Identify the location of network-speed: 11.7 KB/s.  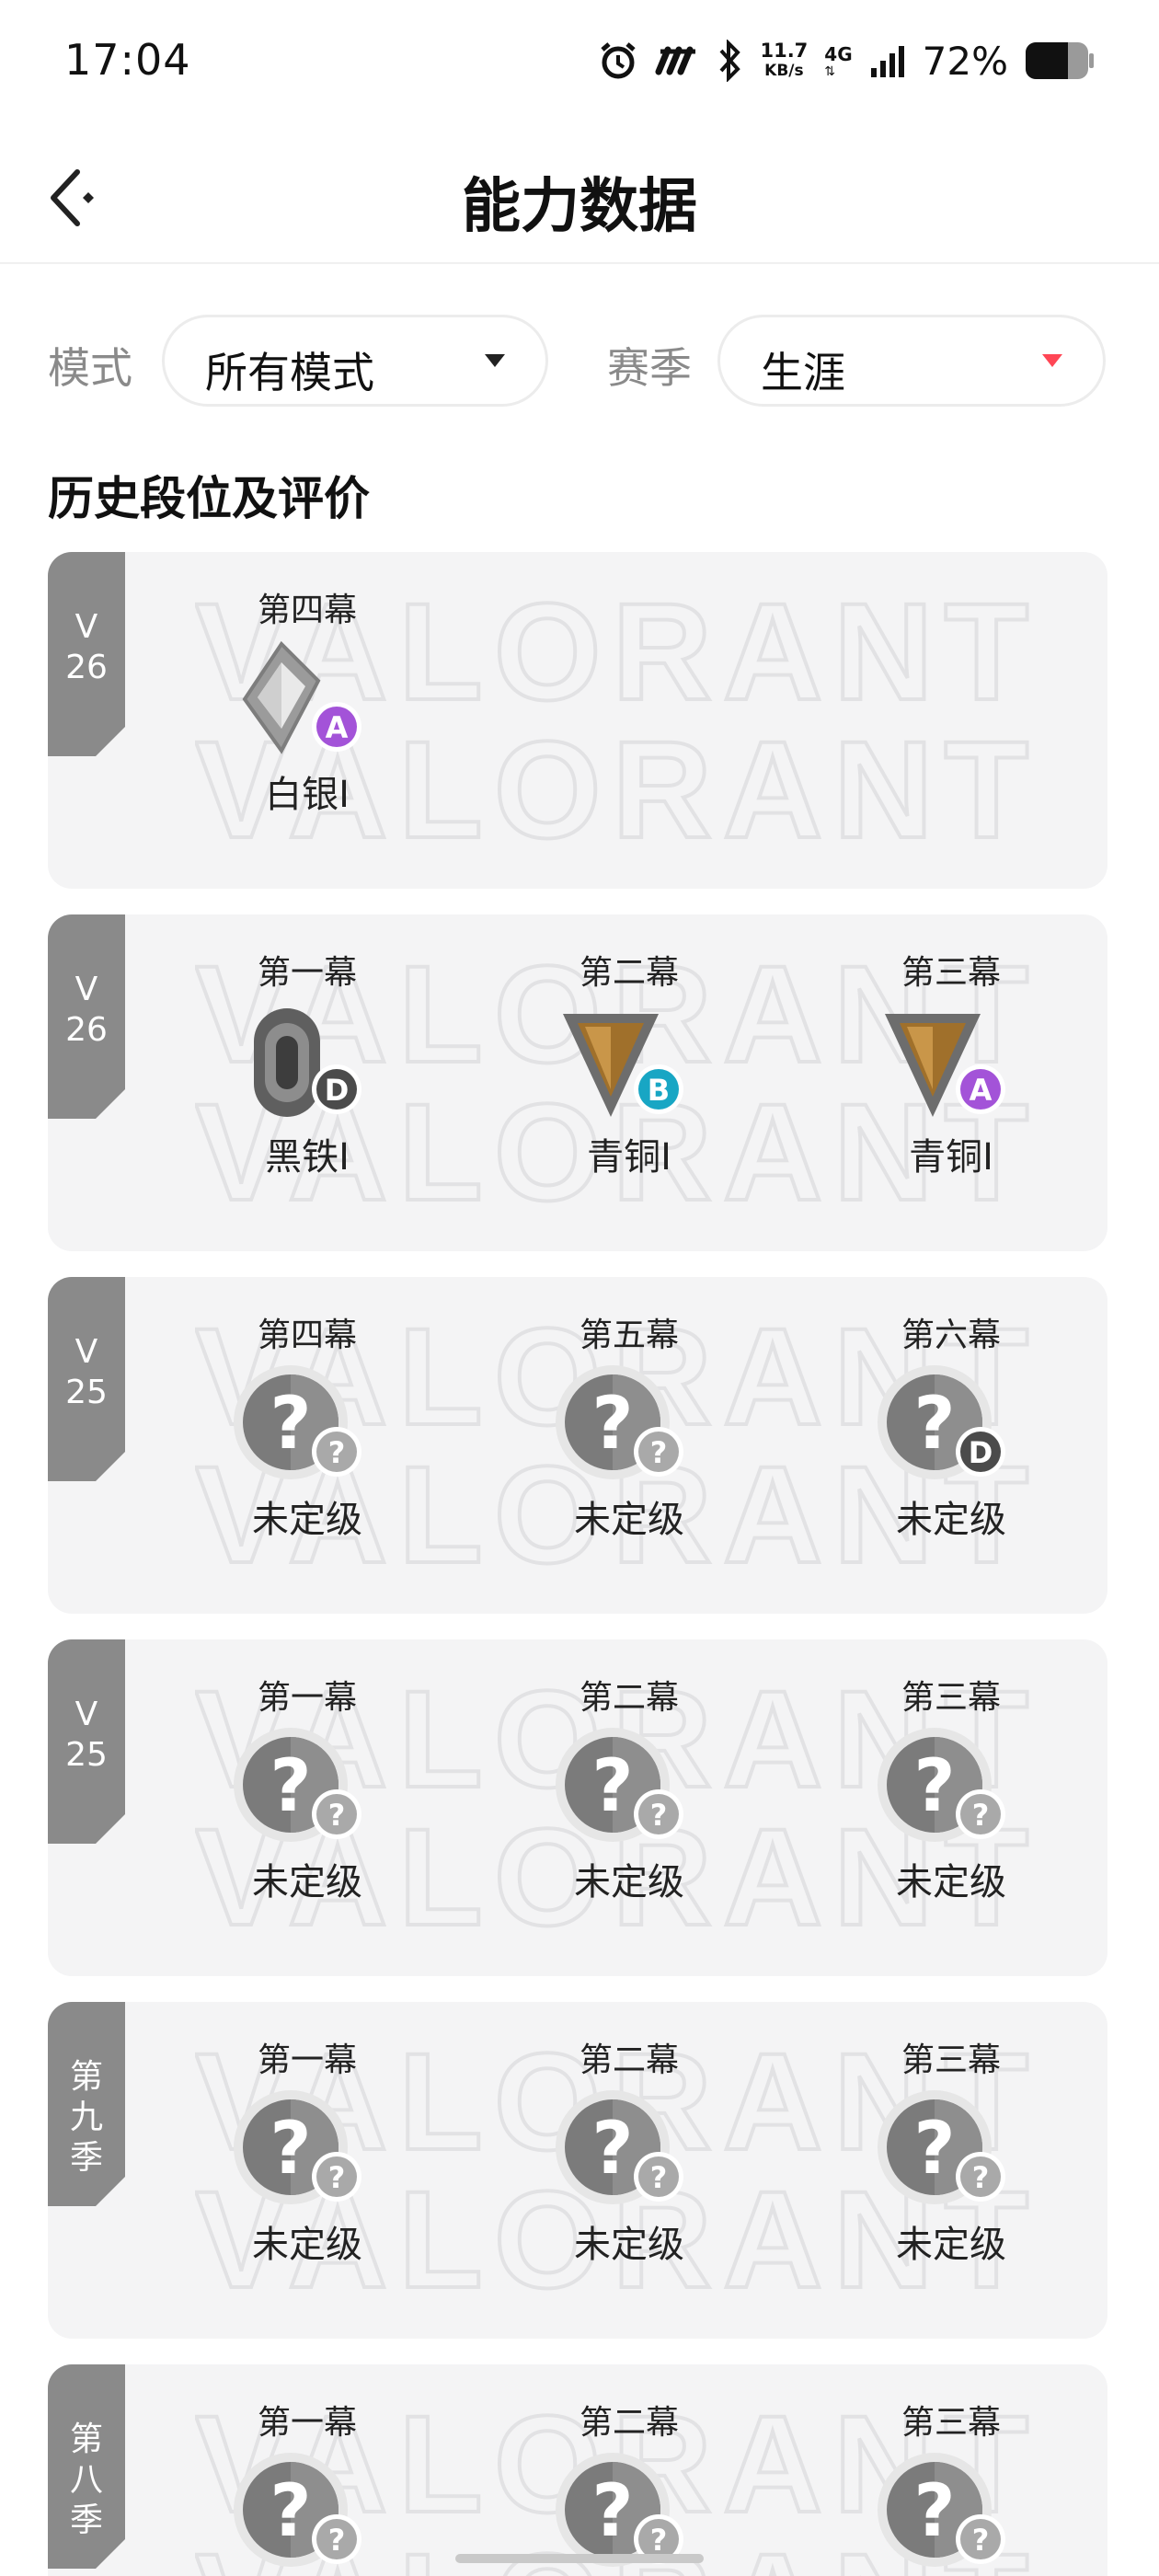
(784, 60).